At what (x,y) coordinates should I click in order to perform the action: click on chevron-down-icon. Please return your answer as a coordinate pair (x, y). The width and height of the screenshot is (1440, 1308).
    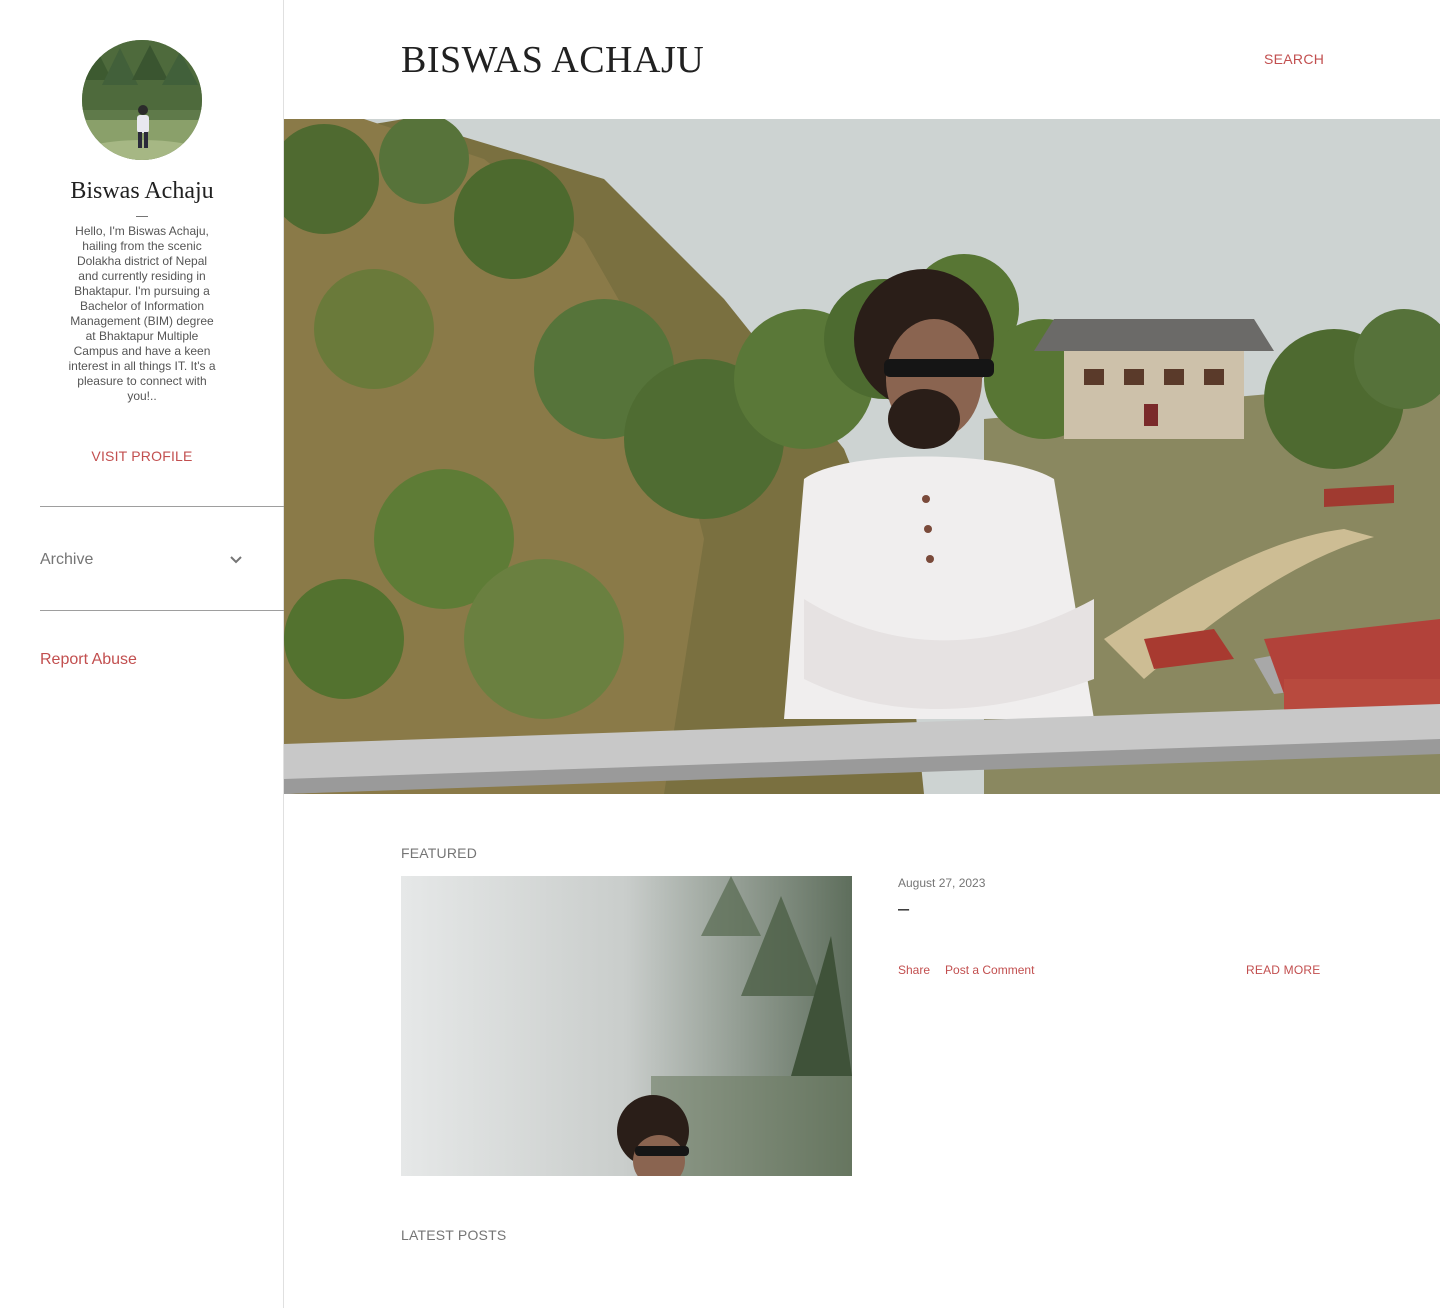
    Looking at the image, I should click on (236, 560).